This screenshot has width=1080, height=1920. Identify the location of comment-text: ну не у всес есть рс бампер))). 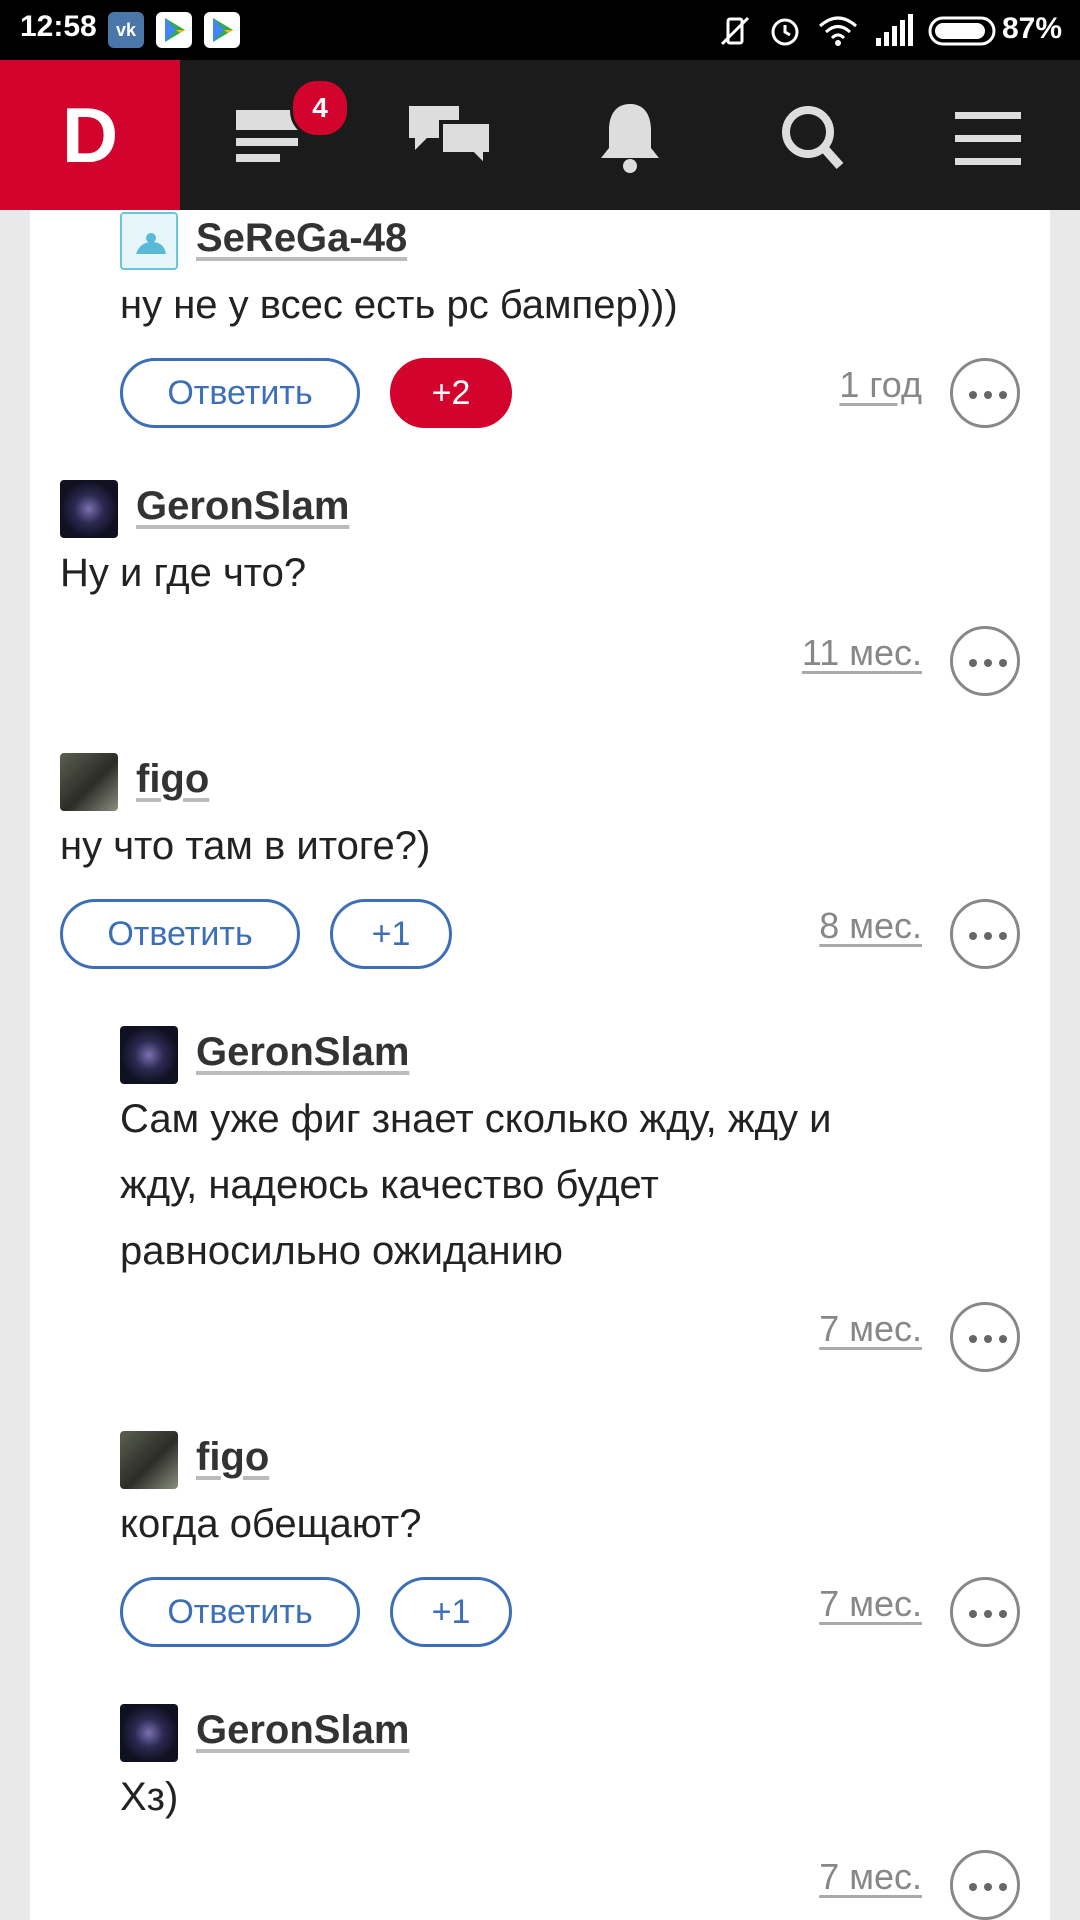
(399, 305).